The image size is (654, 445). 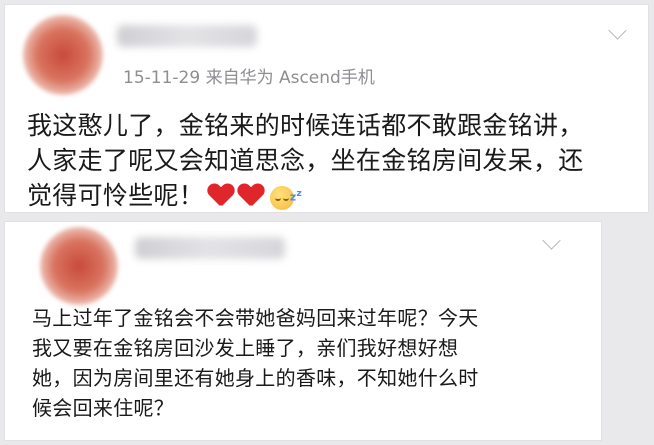 I want to click on post-line: 我这憨儿了，金铭来的时候连话都不敢跟金铭讲，, so click(x=305, y=125).